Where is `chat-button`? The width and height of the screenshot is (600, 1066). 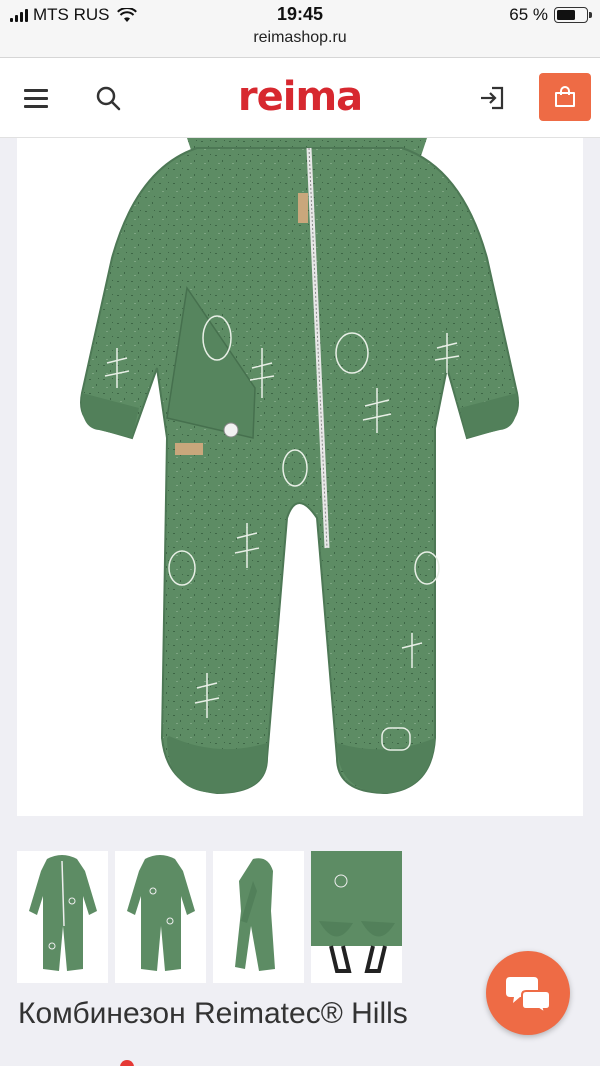
chat-button is located at coordinates (528, 993).